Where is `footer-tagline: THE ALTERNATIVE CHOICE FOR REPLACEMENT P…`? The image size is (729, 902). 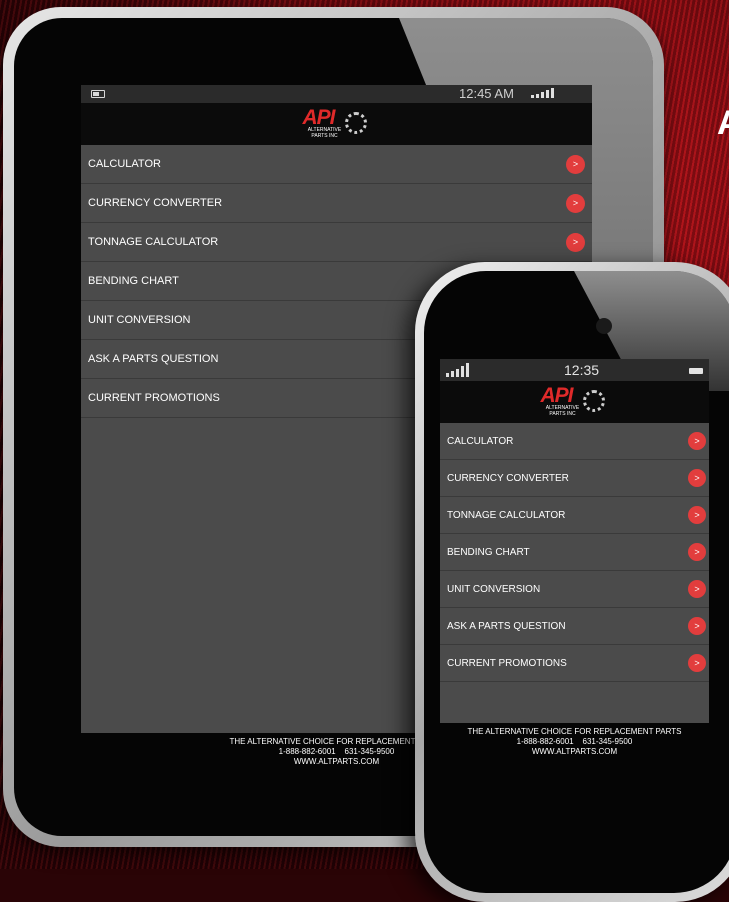
footer-tagline: THE ALTERNATIVE CHOICE FOR REPLACEMENT P… is located at coordinates (574, 731).